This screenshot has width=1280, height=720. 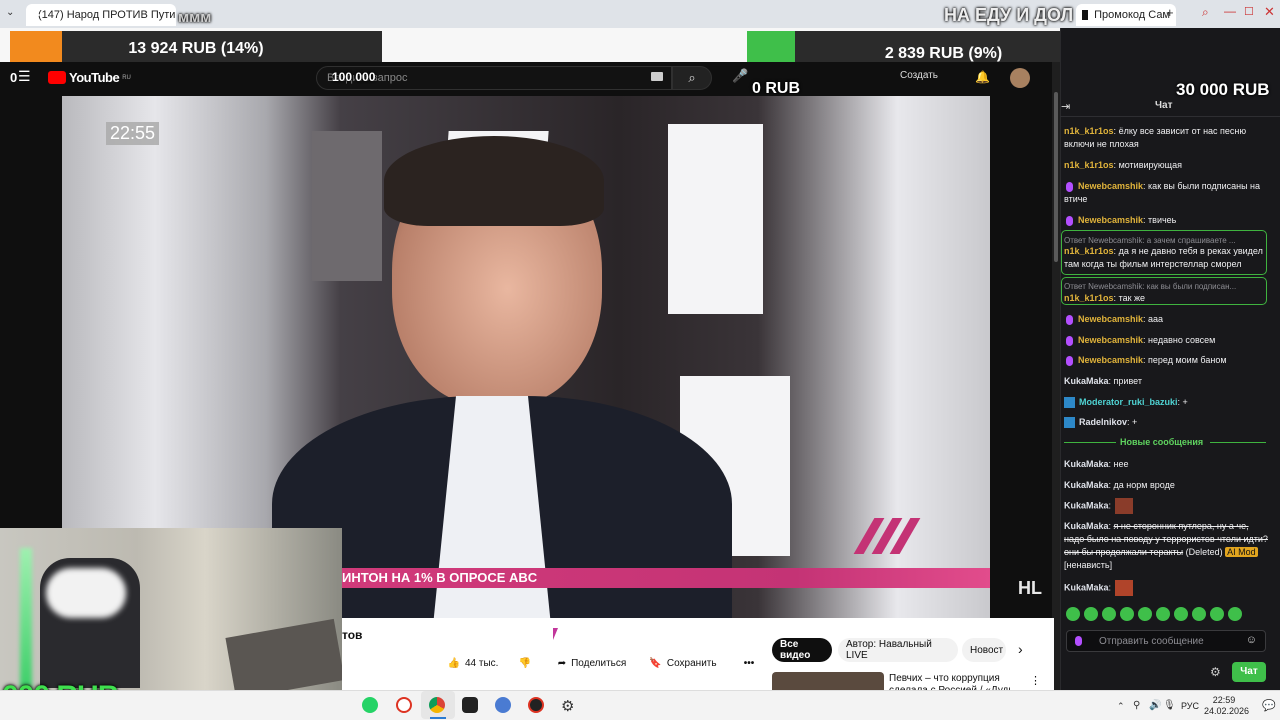 What do you see at coordinates (898, 650) in the screenshot?
I see `chip-author: Автор: Навальный LIVE` at bounding box center [898, 650].